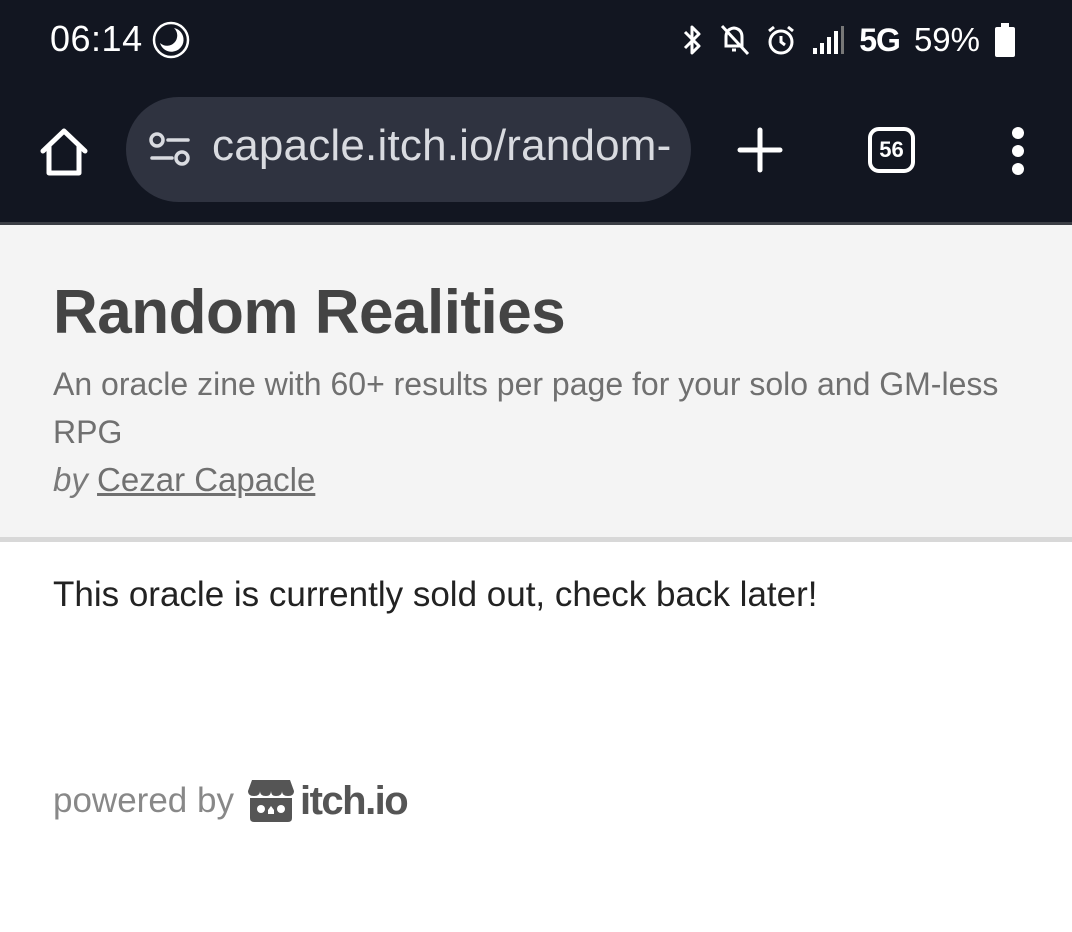 This screenshot has width=1072, height=932. I want to click on status-bar: 06:14 5G 59%, so click(536, 41).